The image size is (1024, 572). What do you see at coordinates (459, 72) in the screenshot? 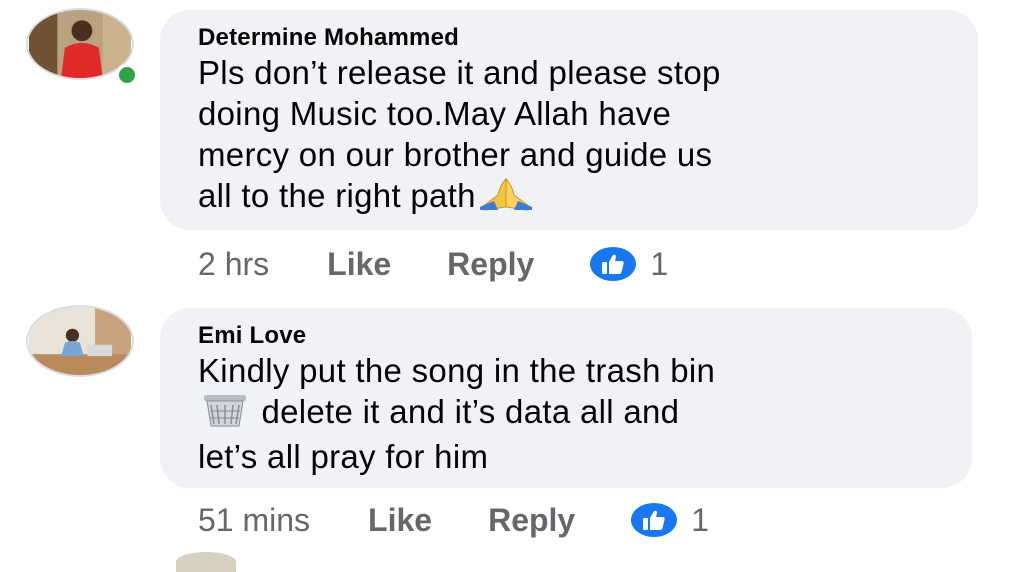
I see `comment-line: Pls don’t release it and please stop` at bounding box center [459, 72].